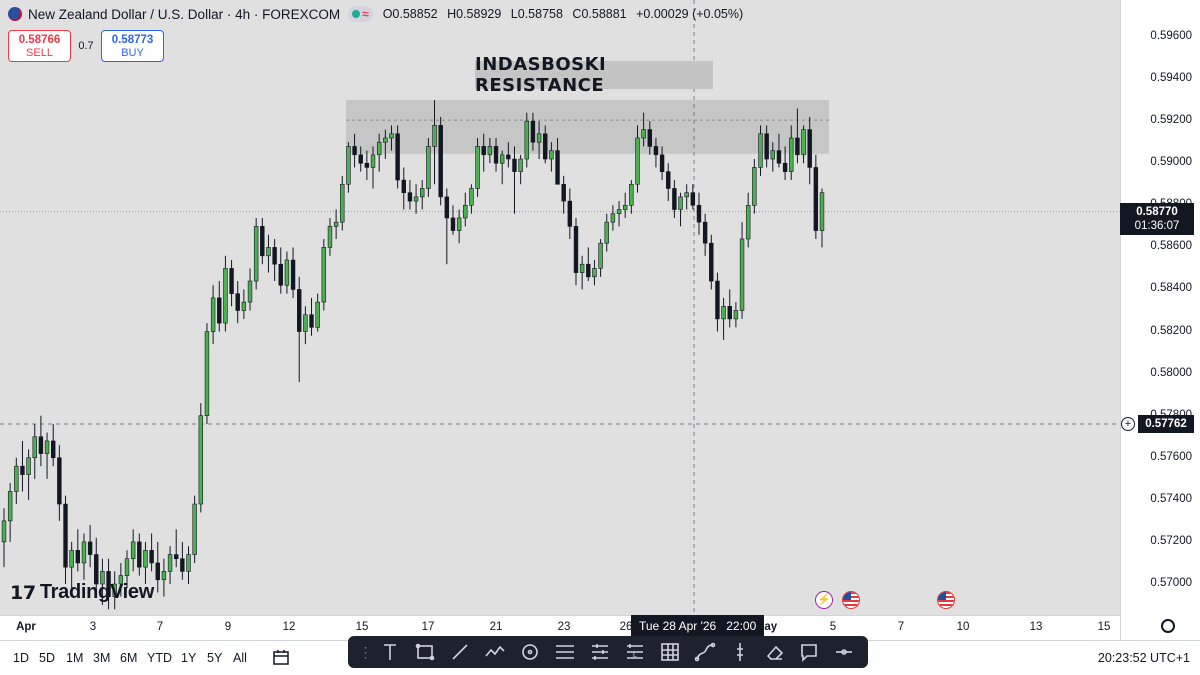  What do you see at coordinates (159, 658) in the screenshot?
I see `range-ytd: YTD` at bounding box center [159, 658].